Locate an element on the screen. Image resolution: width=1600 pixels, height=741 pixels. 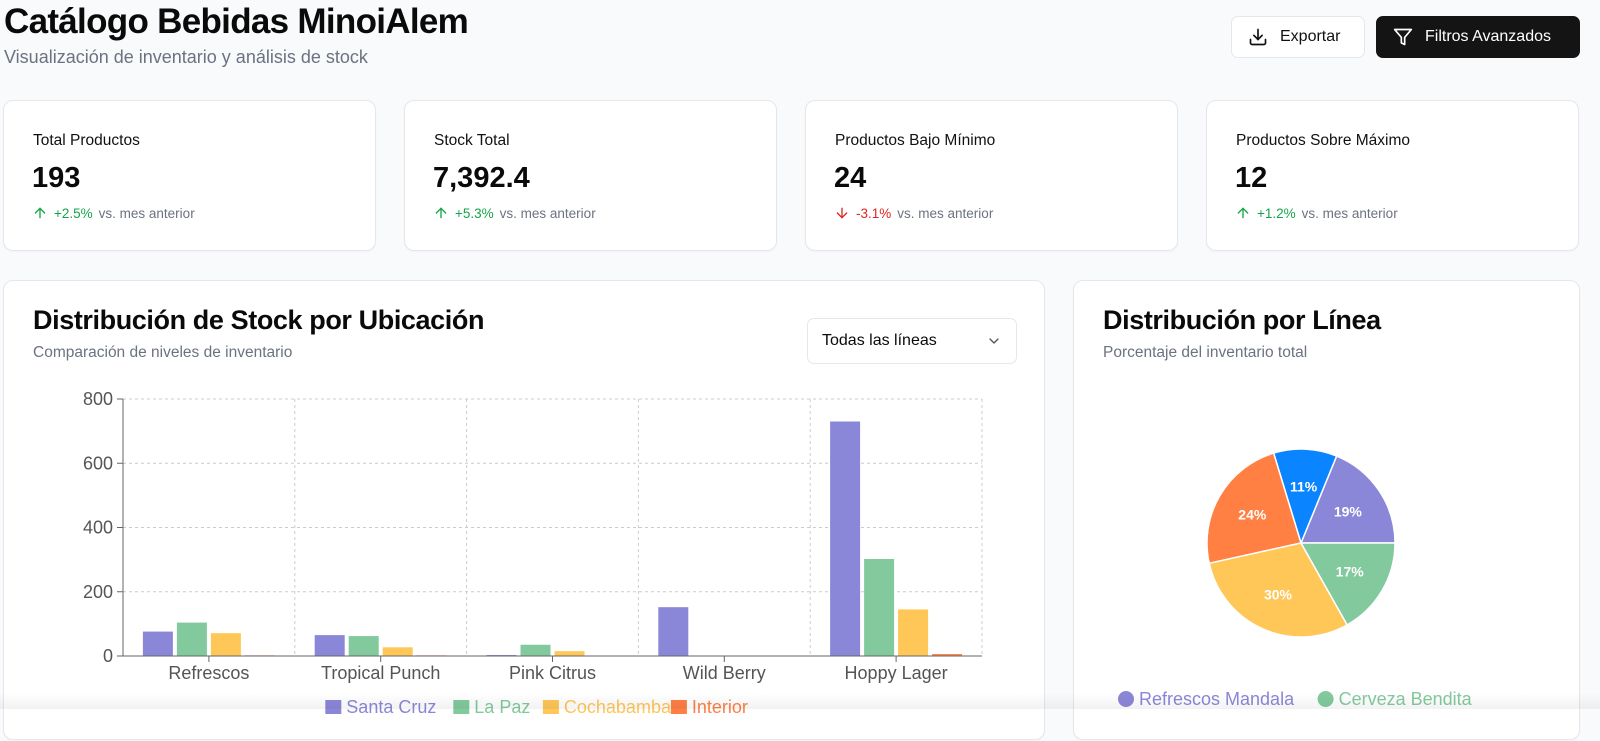
stat-change: +2.5% is located at coordinates (73, 213).